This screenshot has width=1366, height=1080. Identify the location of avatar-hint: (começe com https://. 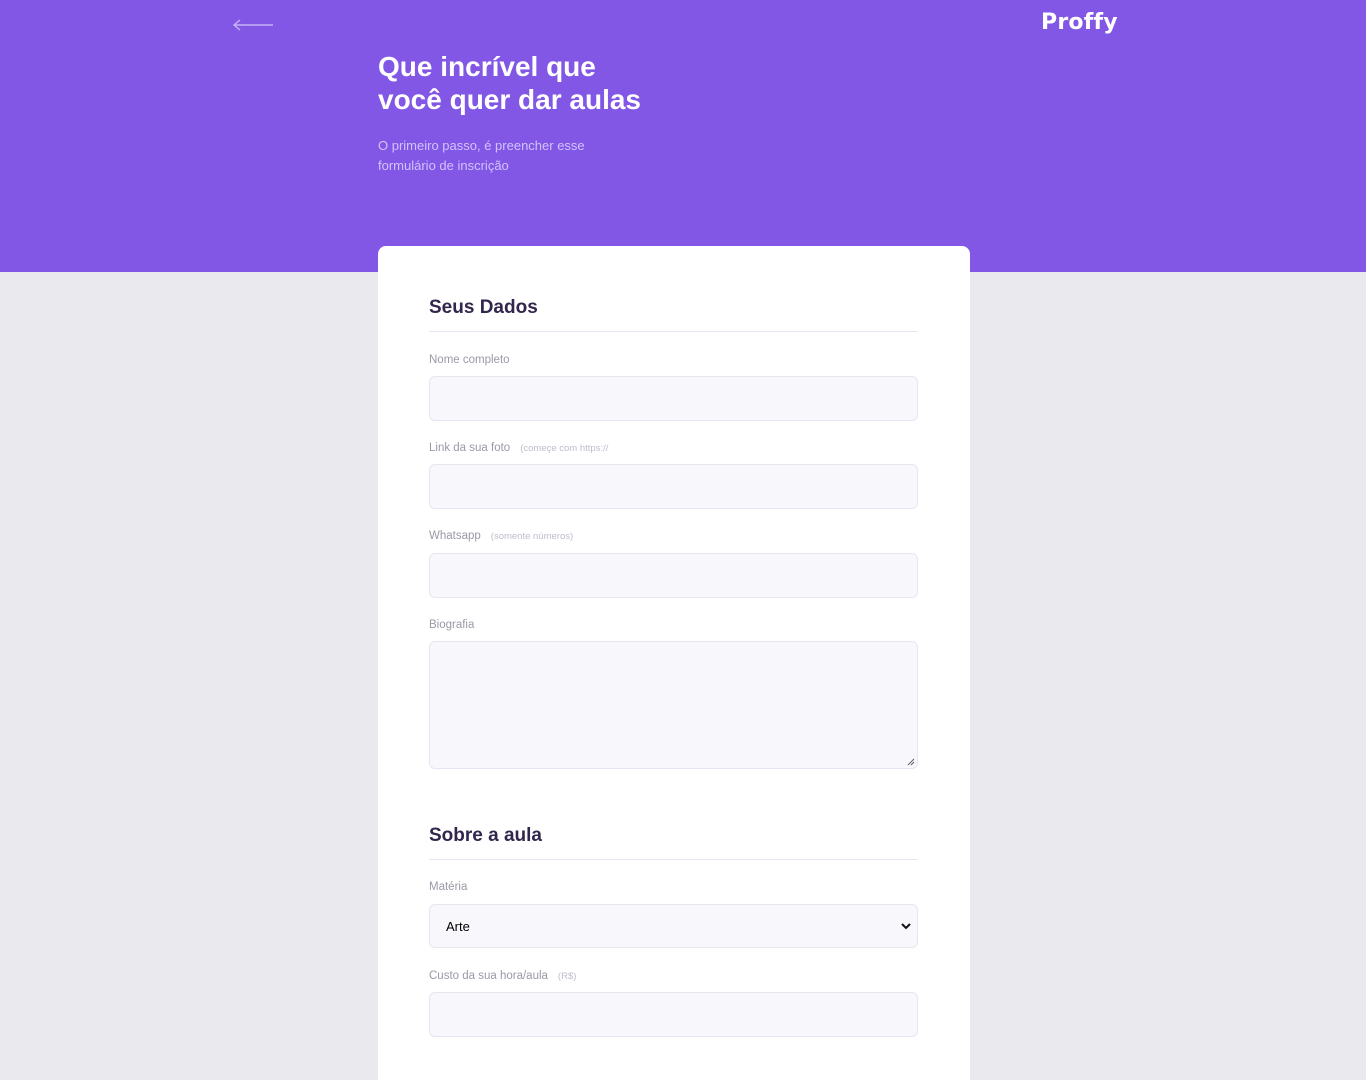
(564, 448).